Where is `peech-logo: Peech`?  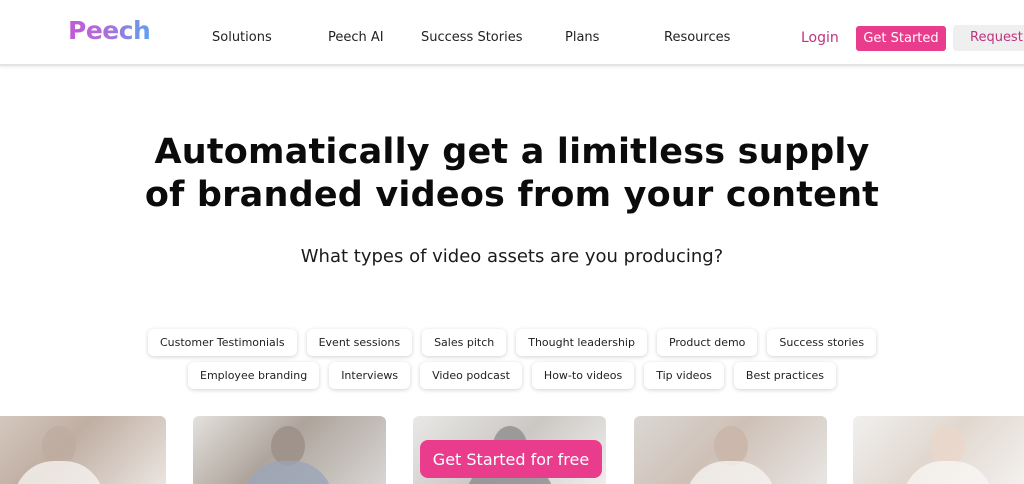
peech-logo: Peech is located at coordinates (109, 30).